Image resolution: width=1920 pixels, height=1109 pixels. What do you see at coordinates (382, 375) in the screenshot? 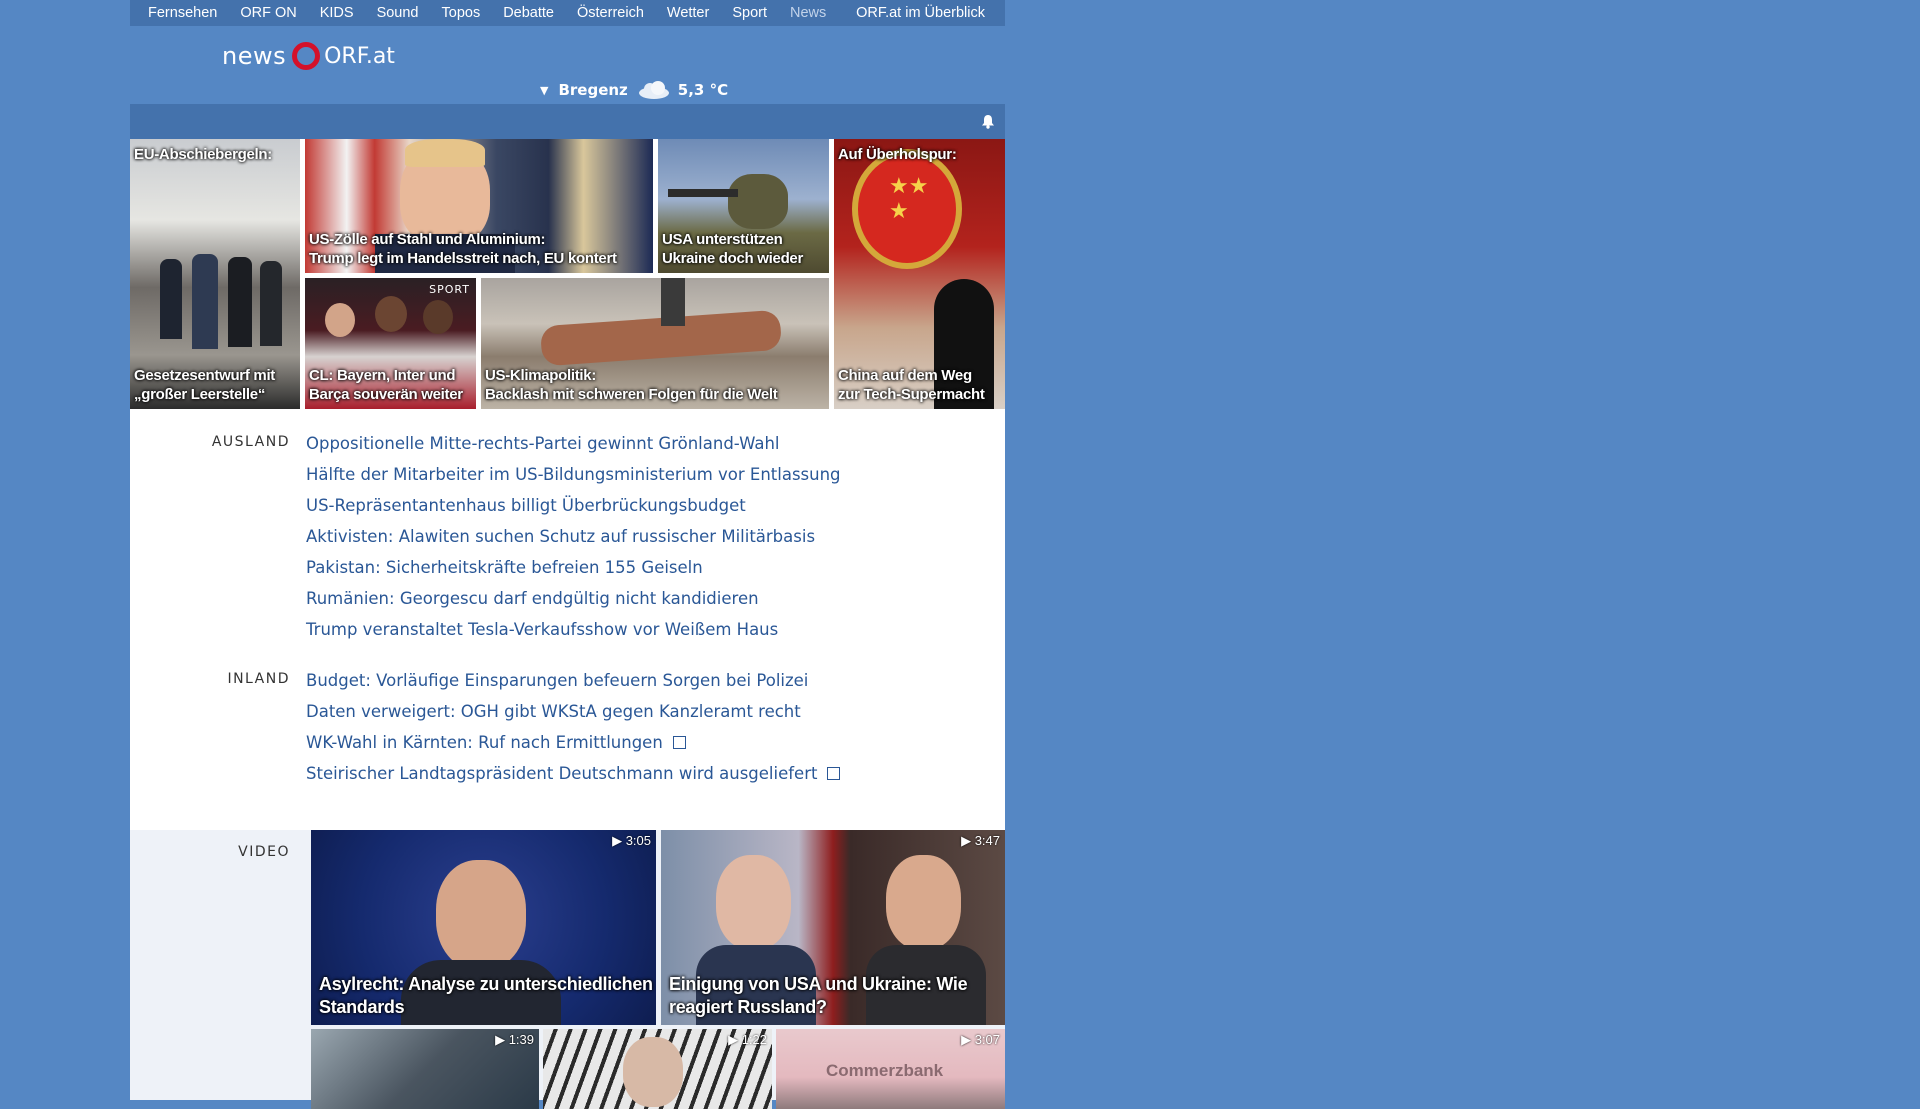
I see `caption-line: CL: Bayern, Inter und` at bounding box center [382, 375].